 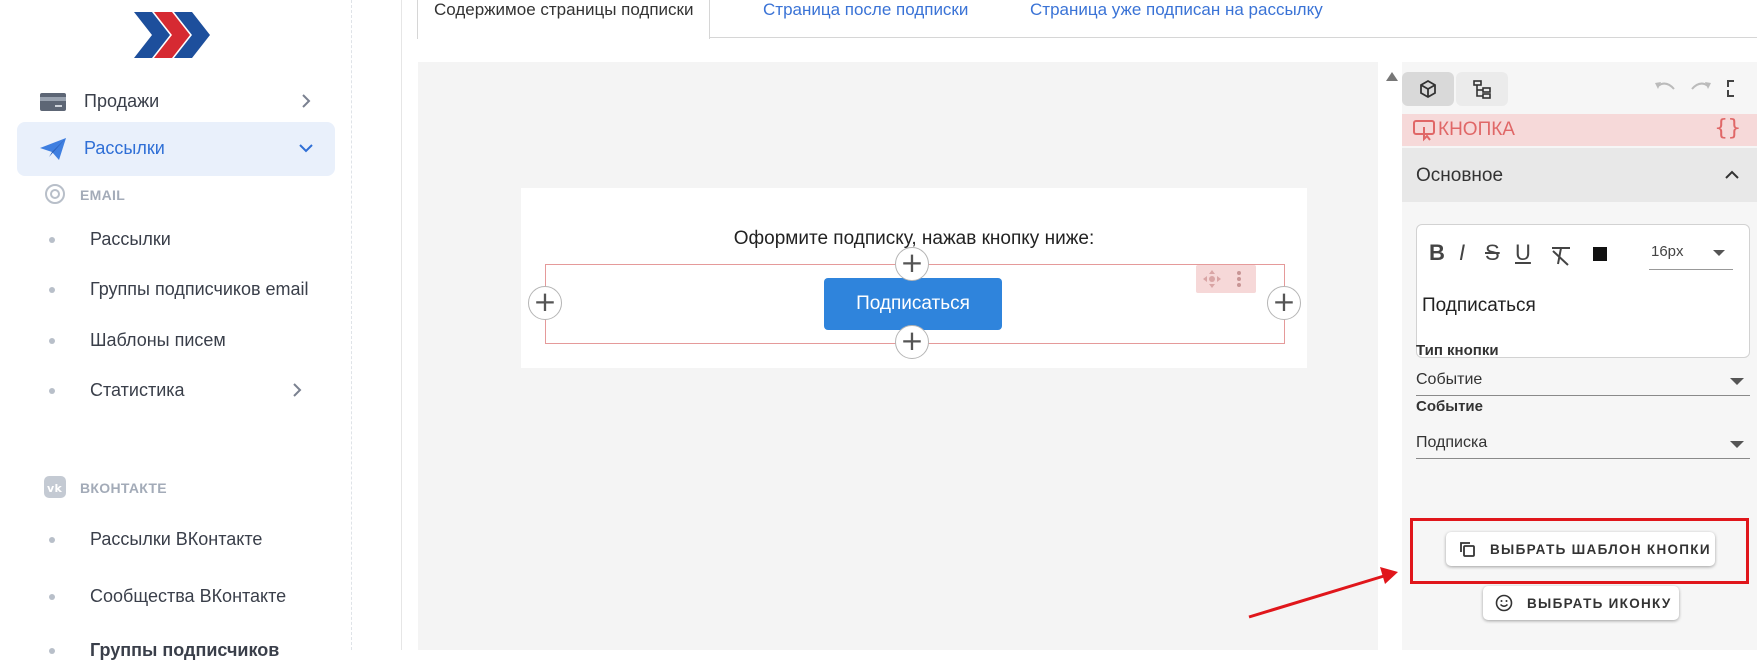 I want to click on section-label: ВКОНТАКТЕ, so click(x=123, y=488).